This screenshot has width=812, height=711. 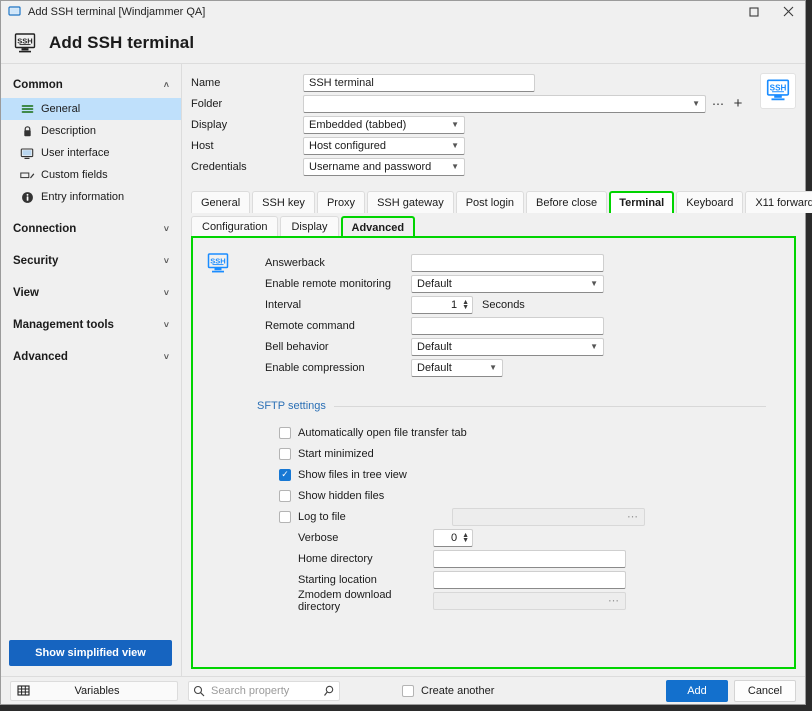 I want to click on search-icon, so click(x=199, y=691).